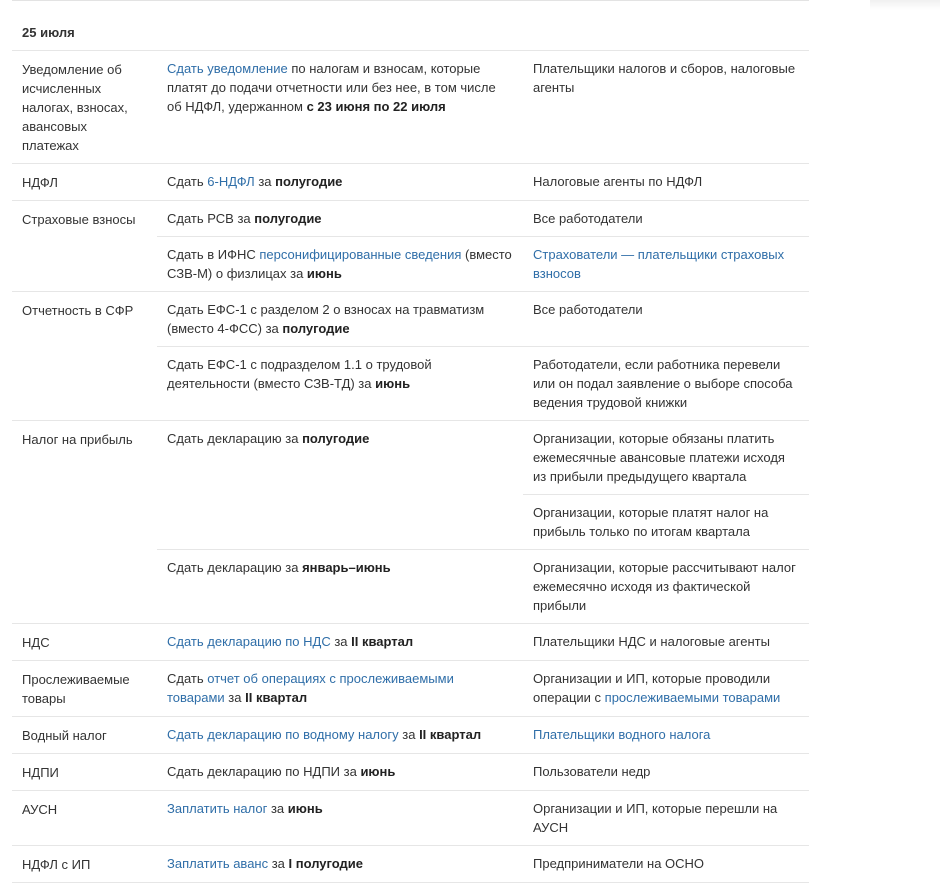 The image size is (940, 883). What do you see at coordinates (84, 688) in the screenshot?
I see `category-cell: Прослеживаемые товары` at bounding box center [84, 688].